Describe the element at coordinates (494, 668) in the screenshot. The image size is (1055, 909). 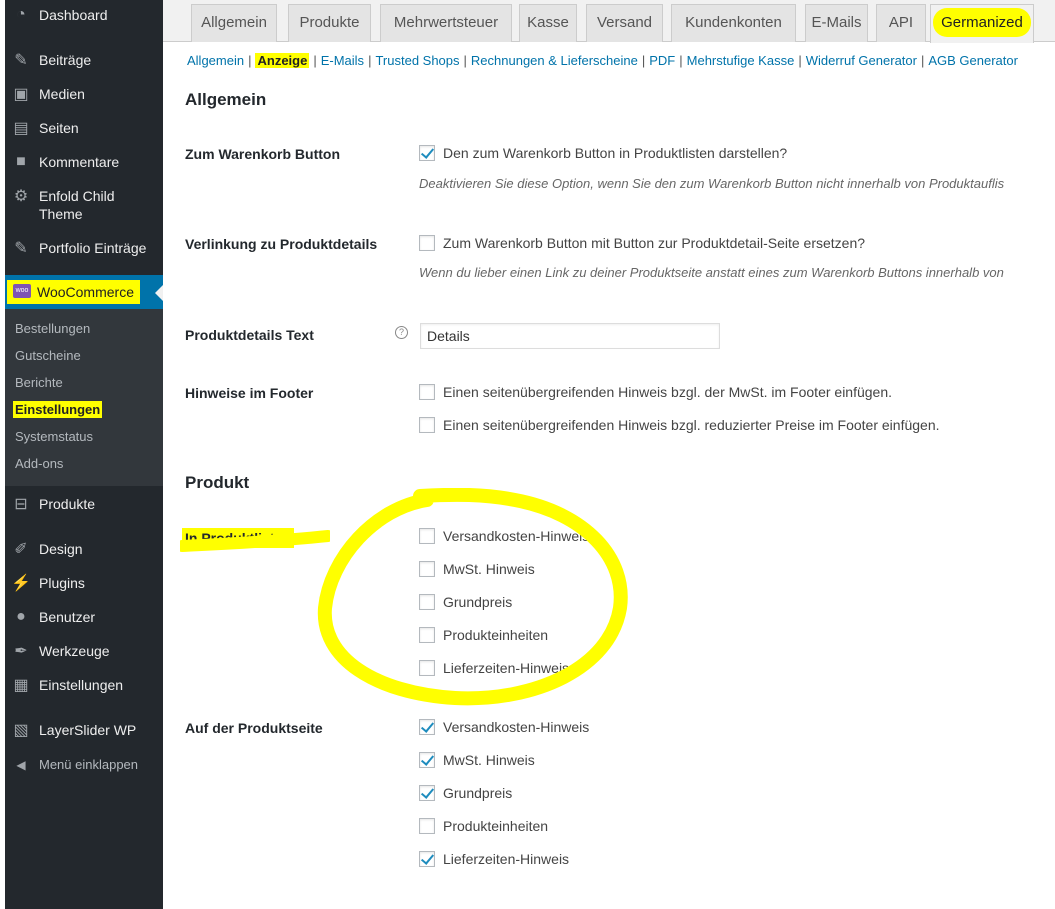
I see `checkbox-liste-lieferzeiten: Lieferzeiten-Hinweis` at that location.